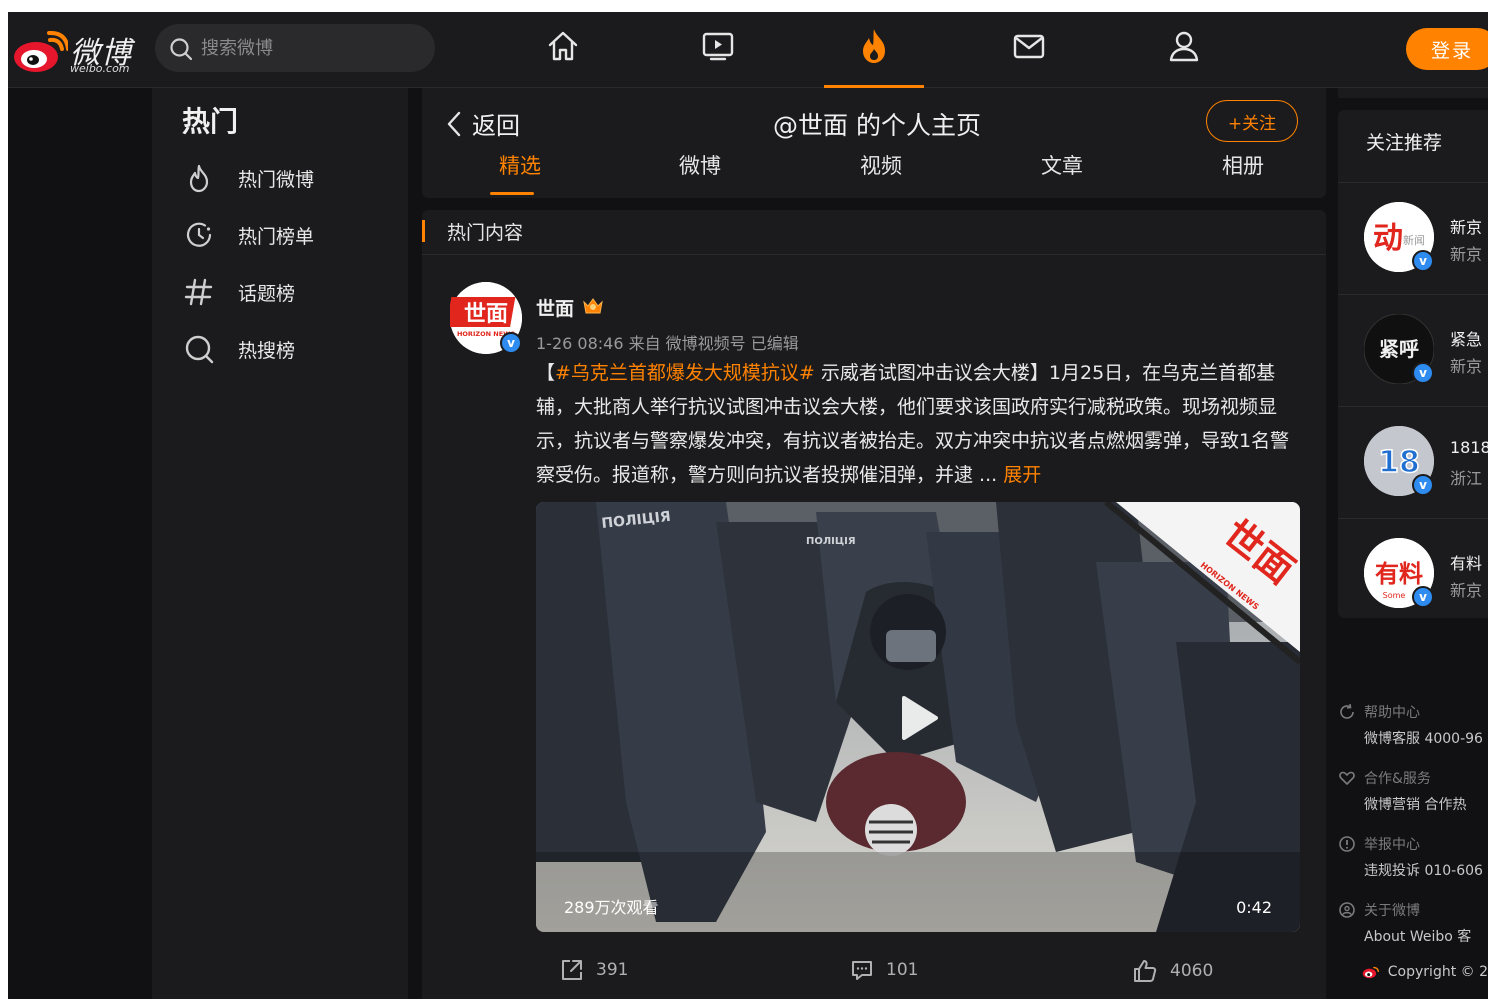 The image size is (1488, 999). I want to click on footer-help: 帮助中心 微博客服 4000-96, so click(1413, 725).